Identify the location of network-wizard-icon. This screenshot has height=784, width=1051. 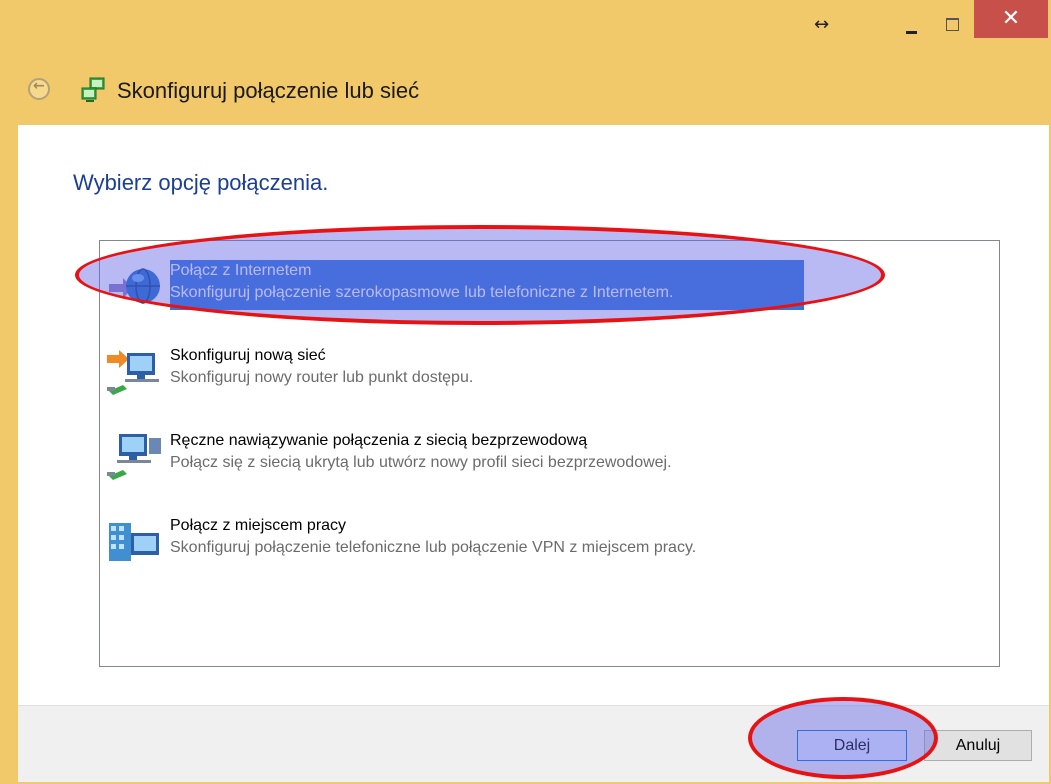
(93, 89).